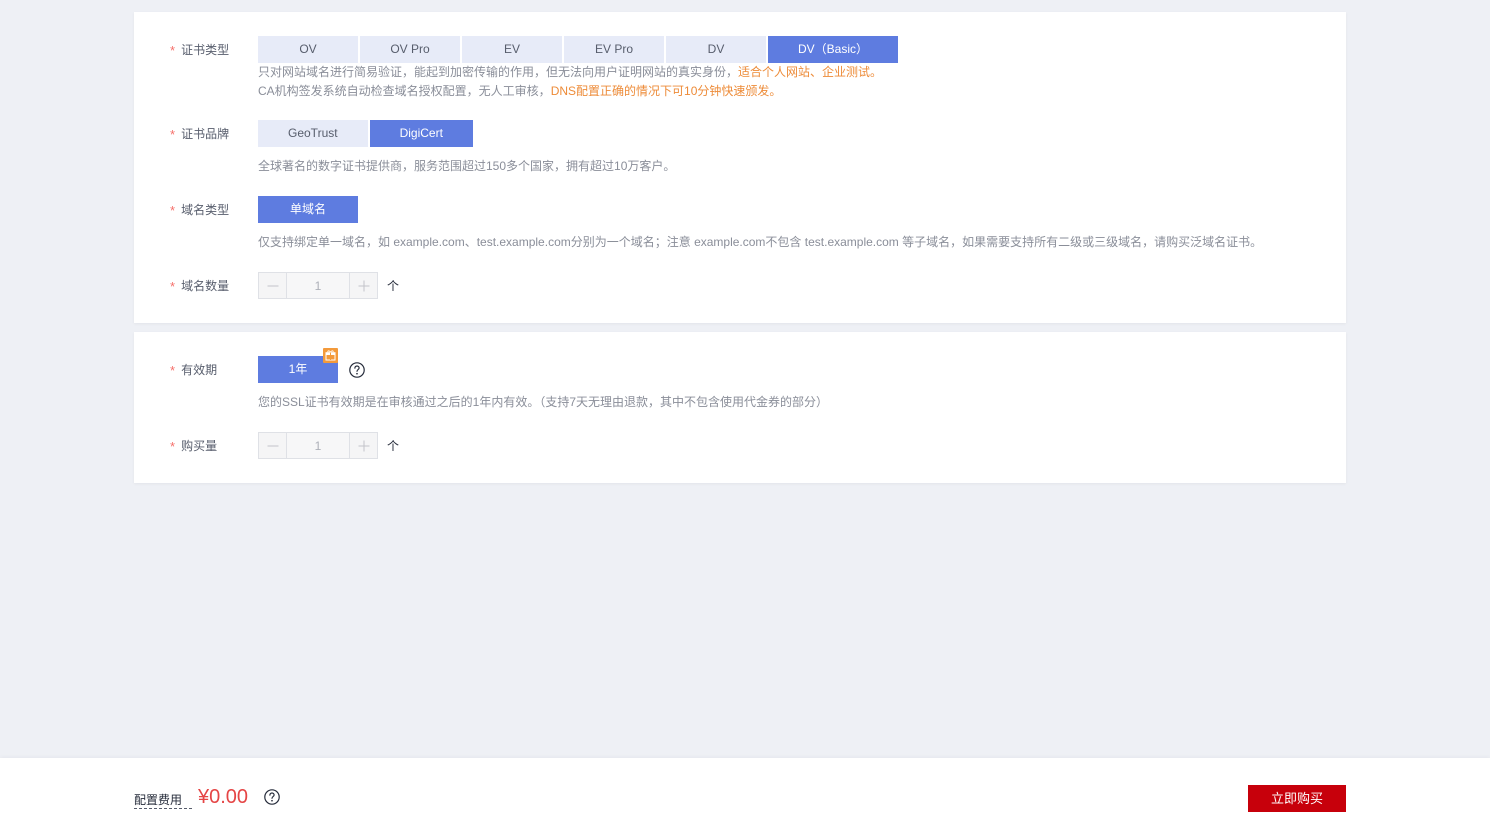  I want to click on domain-type-label: * 域名类型, so click(199, 209).